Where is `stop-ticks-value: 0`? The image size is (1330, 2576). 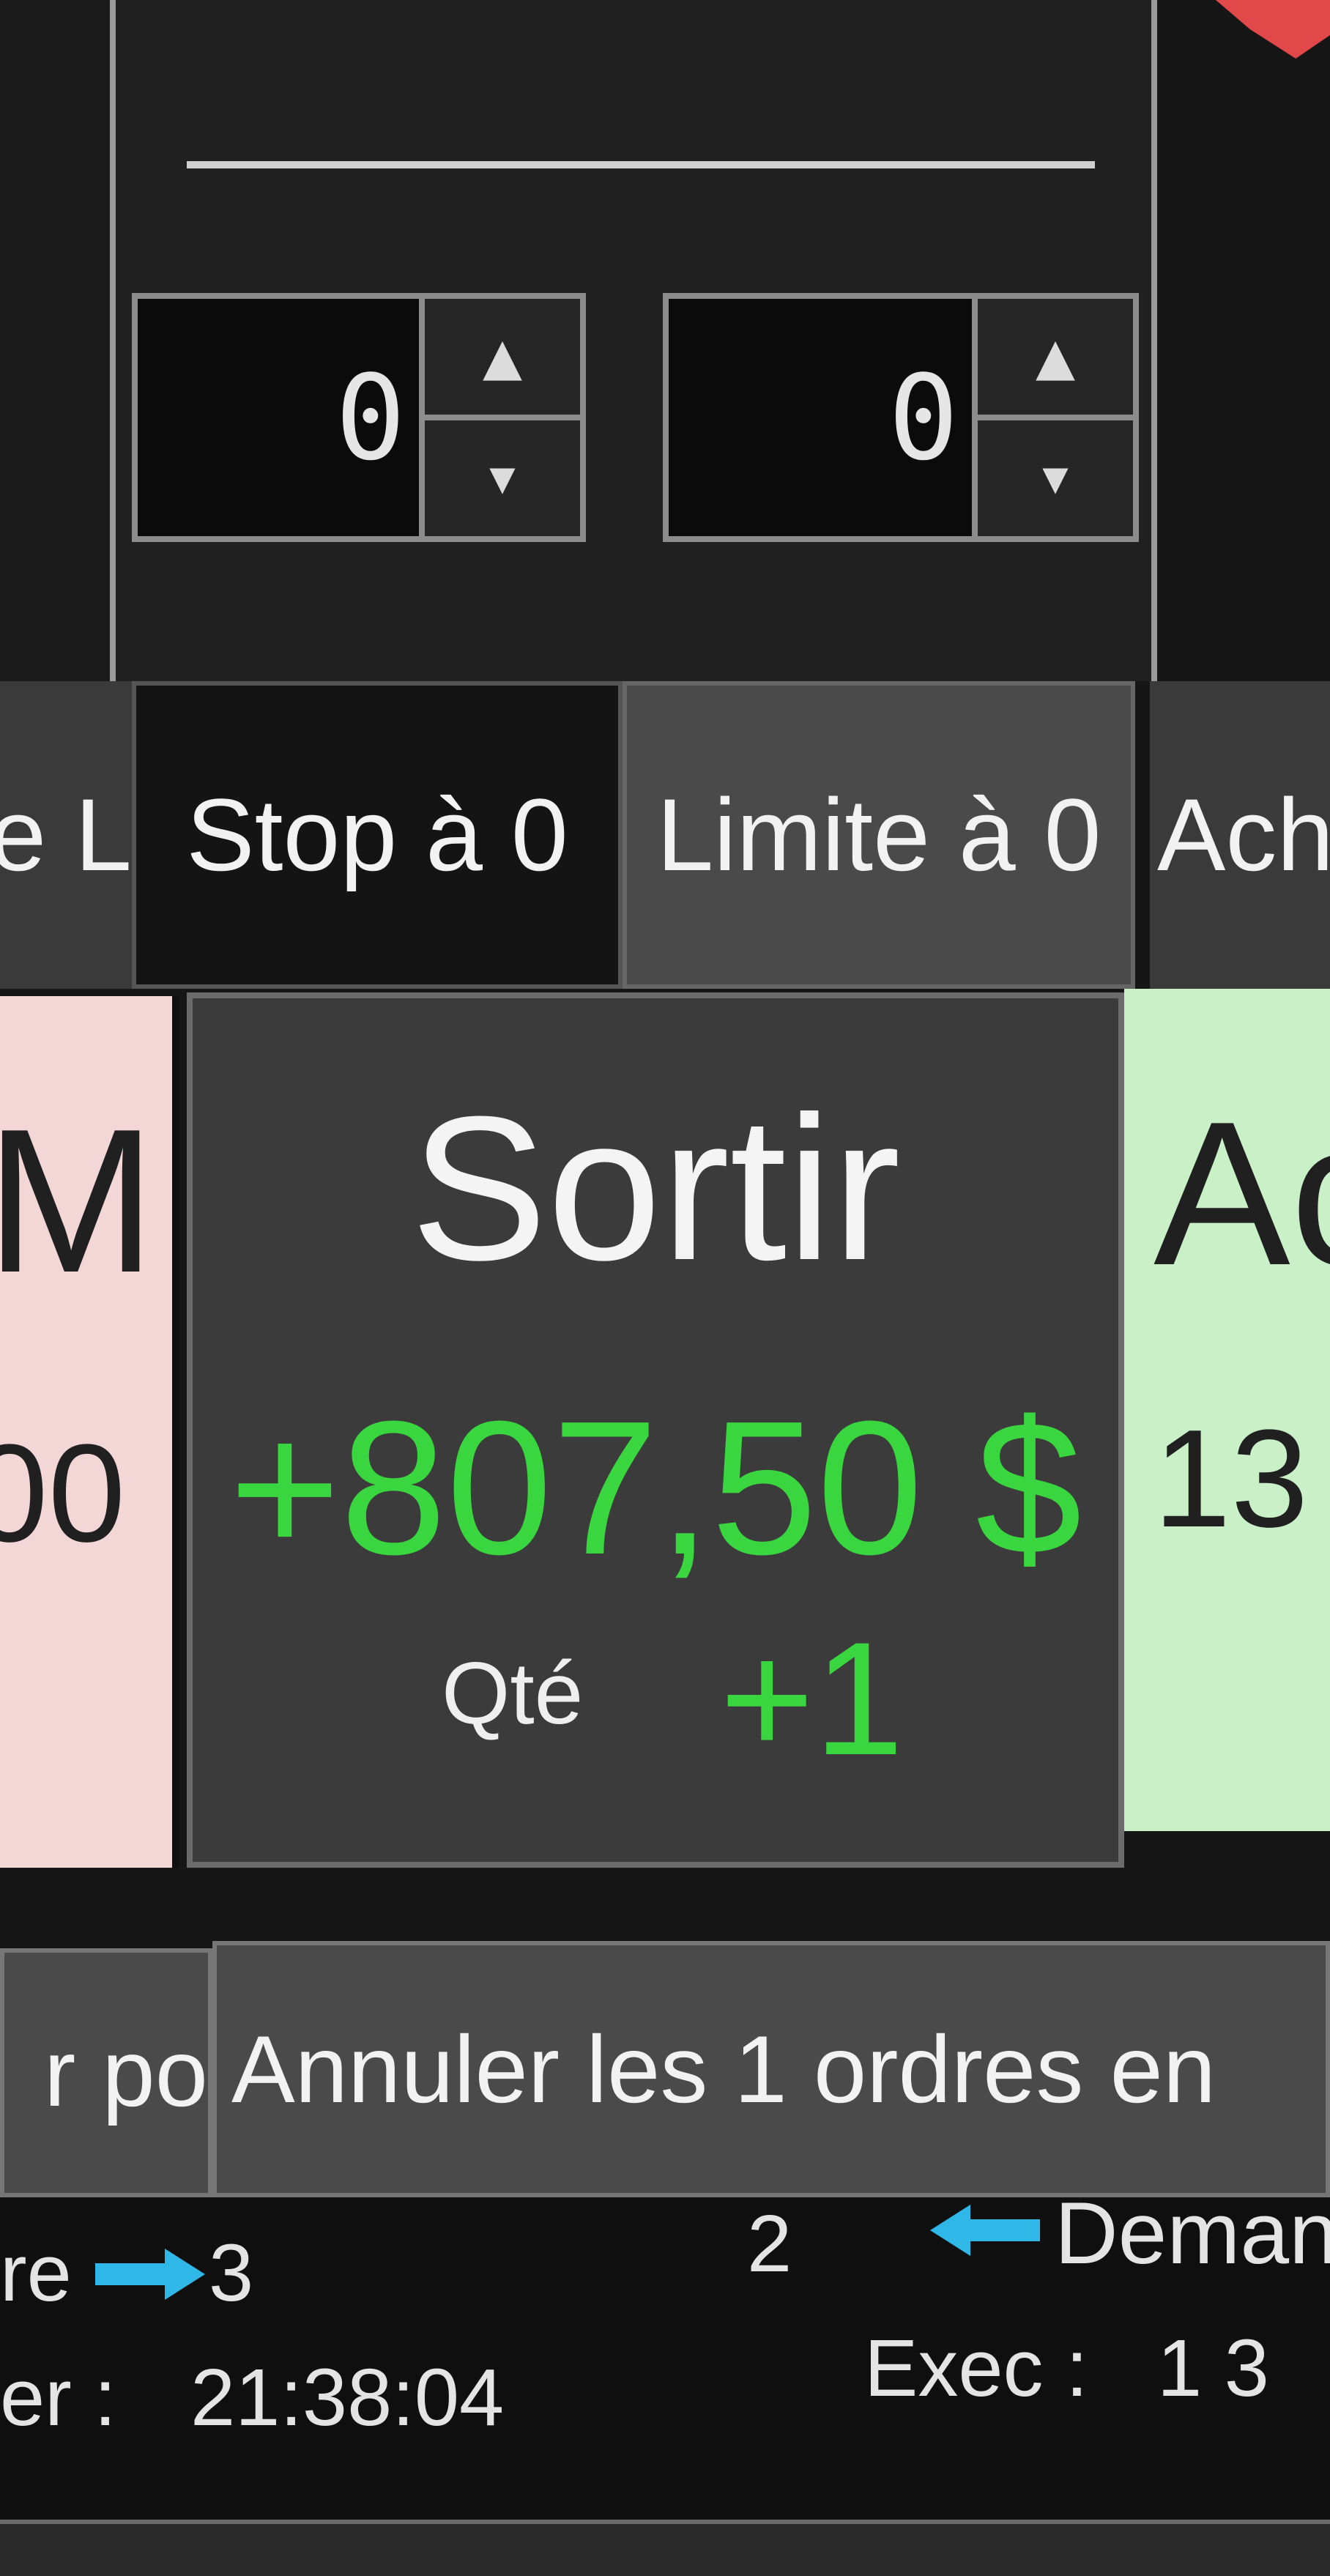
stop-ticks-value: 0 is located at coordinates (278, 417).